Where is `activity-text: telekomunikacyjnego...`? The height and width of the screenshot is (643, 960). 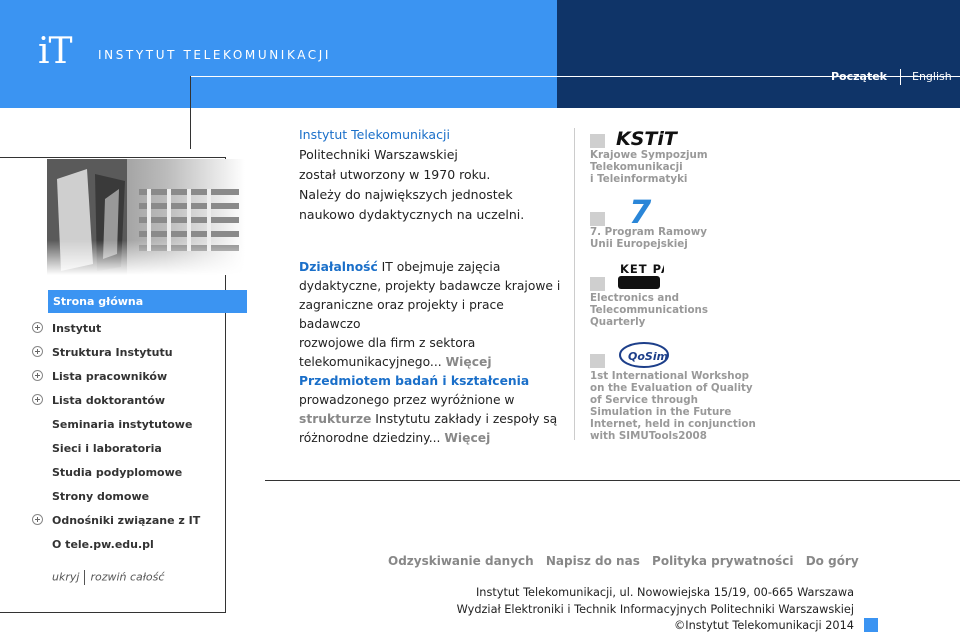 activity-text: telekomunikacyjnego... is located at coordinates (370, 362).